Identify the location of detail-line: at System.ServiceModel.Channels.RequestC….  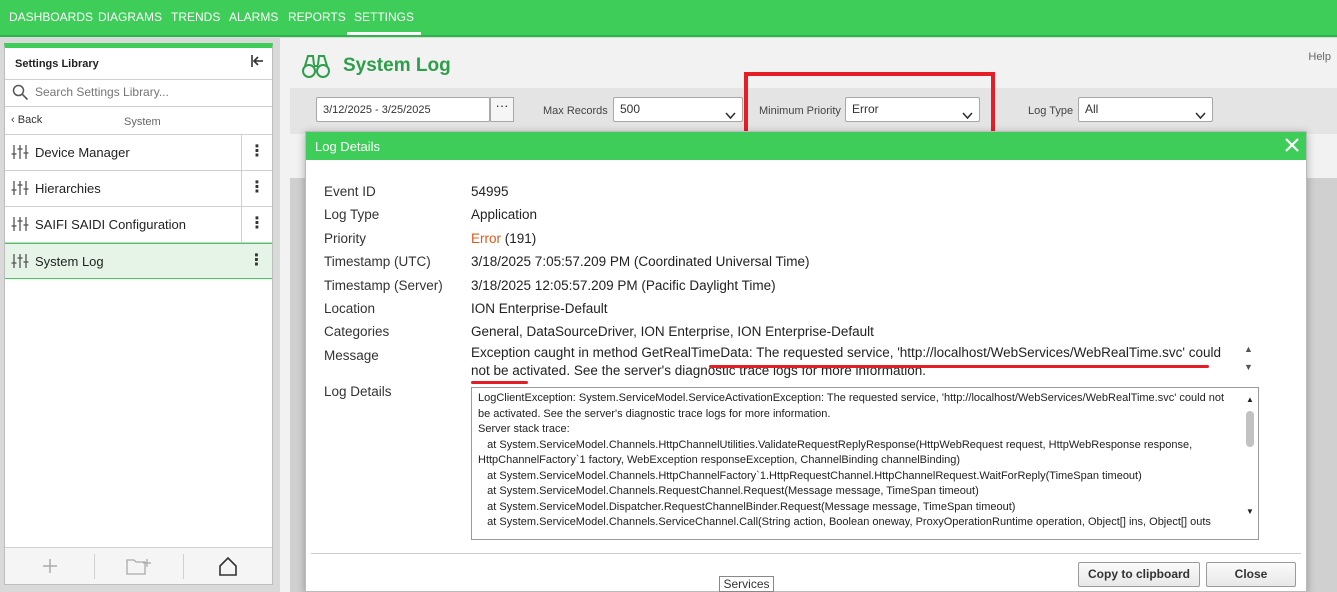
(728, 491).